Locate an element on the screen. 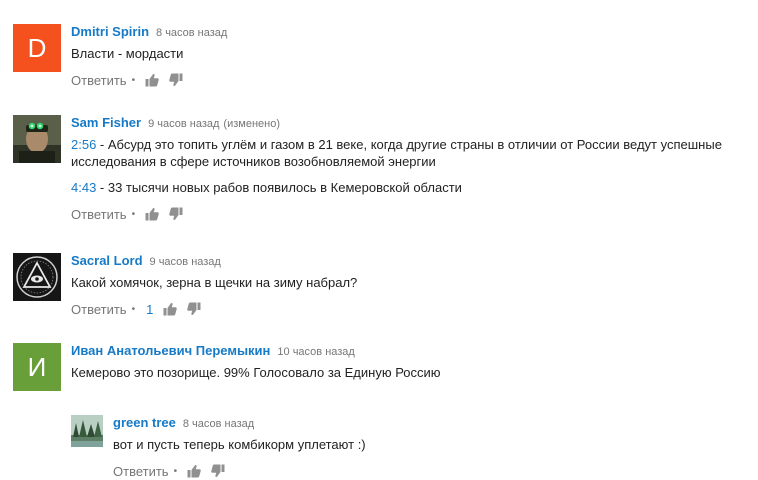  comment-author: green tree is located at coordinates (144, 423).